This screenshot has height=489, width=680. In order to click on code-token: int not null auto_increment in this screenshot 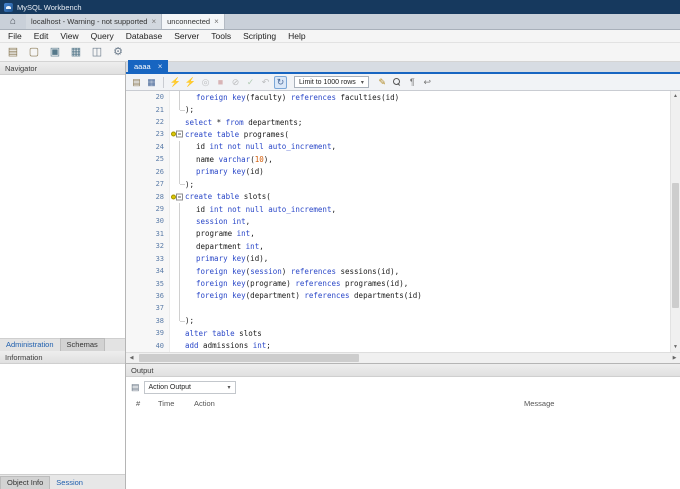, I will do `click(270, 147)`.